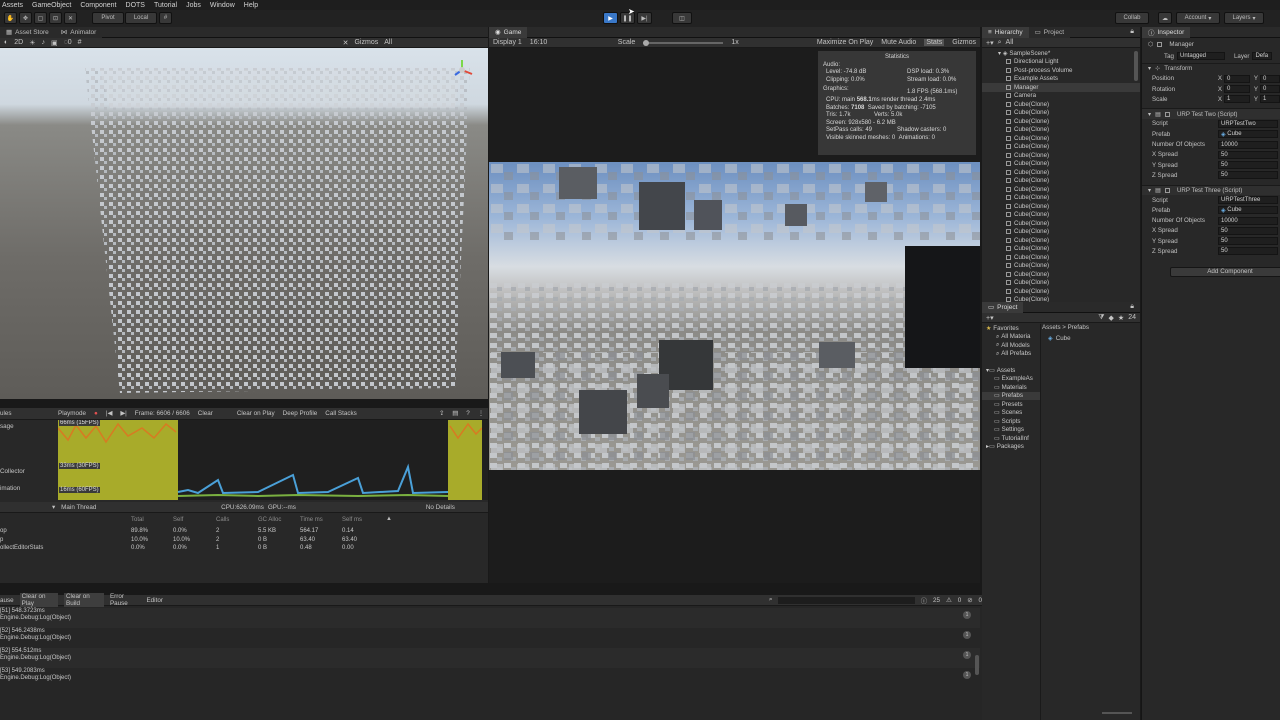 The width and height of the screenshot is (1280, 720). Describe the element at coordinates (1248, 134) in the screenshot. I see `prefab-field: ◈ Cube` at that location.